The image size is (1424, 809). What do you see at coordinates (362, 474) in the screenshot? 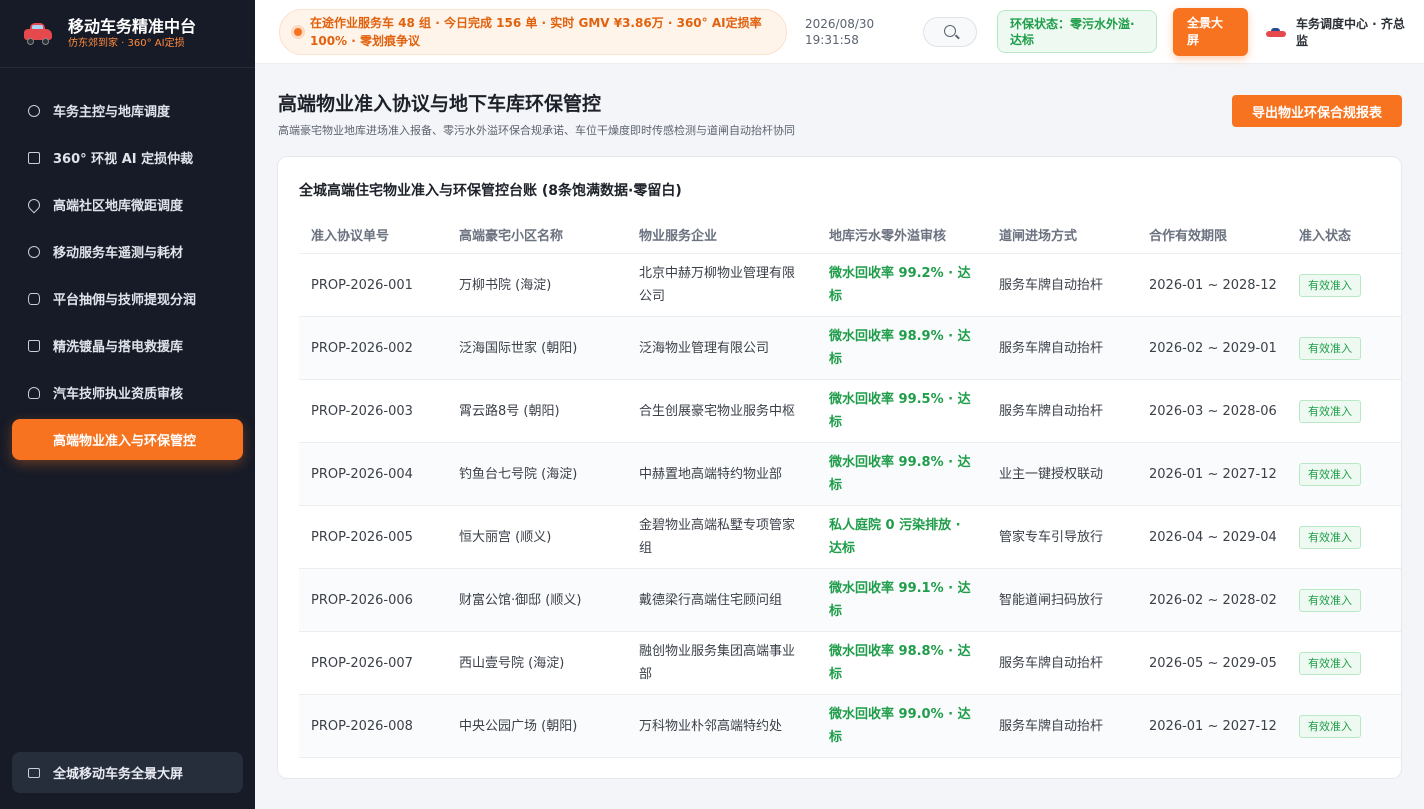
I see `agreement-id: PROP-2026-004` at bounding box center [362, 474].